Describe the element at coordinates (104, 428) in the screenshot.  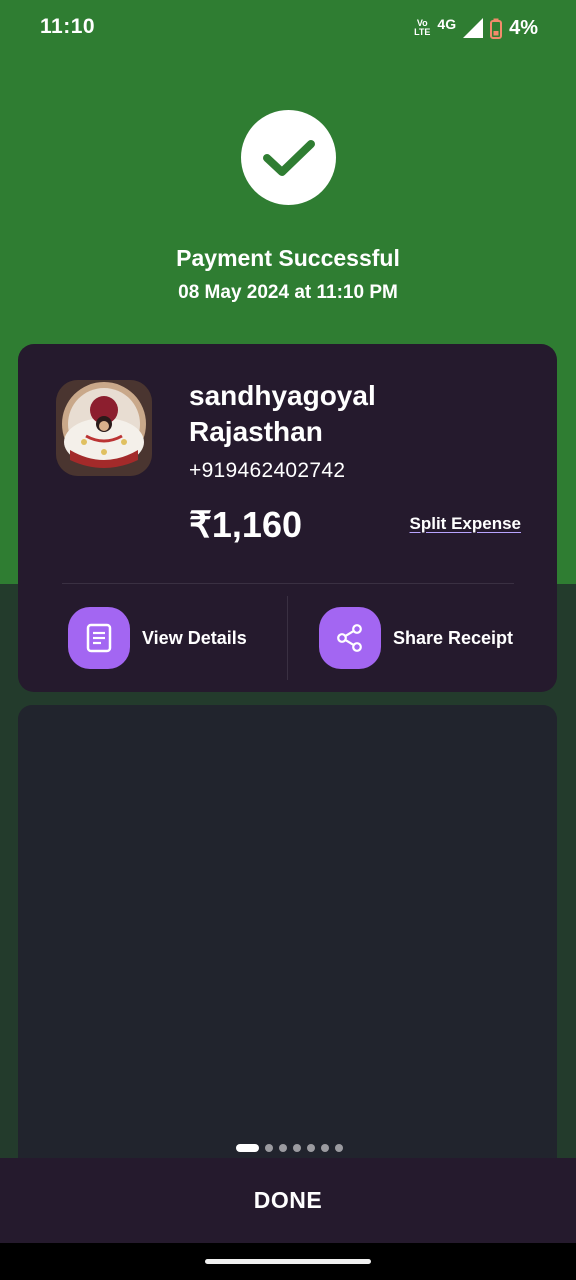
I see `payee-avatar` at that location.